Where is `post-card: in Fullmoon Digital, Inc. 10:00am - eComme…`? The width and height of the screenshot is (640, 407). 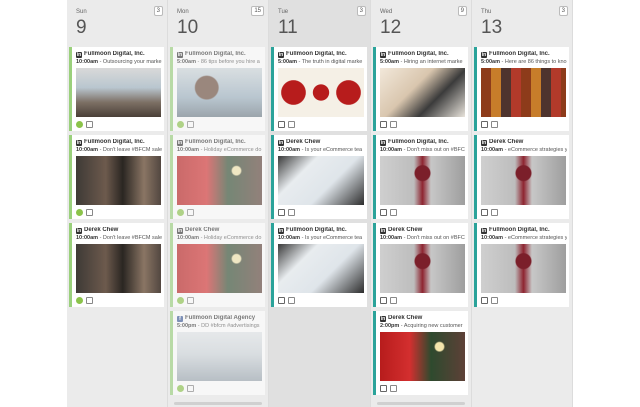
post-card: in Fullmoon Digital, Inc. 10:00am - eComme… is located at coordinates (521, 265).